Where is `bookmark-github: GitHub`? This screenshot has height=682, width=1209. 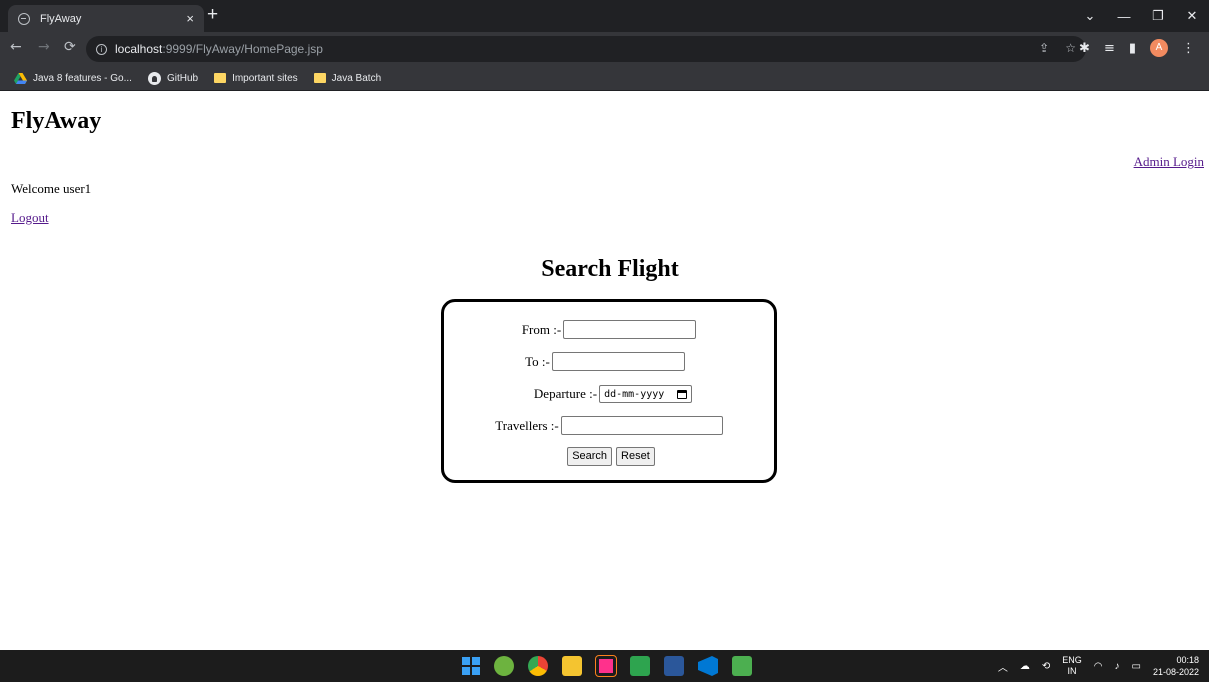
bookmark-github: GitHub is located at coordinates (173, 78).